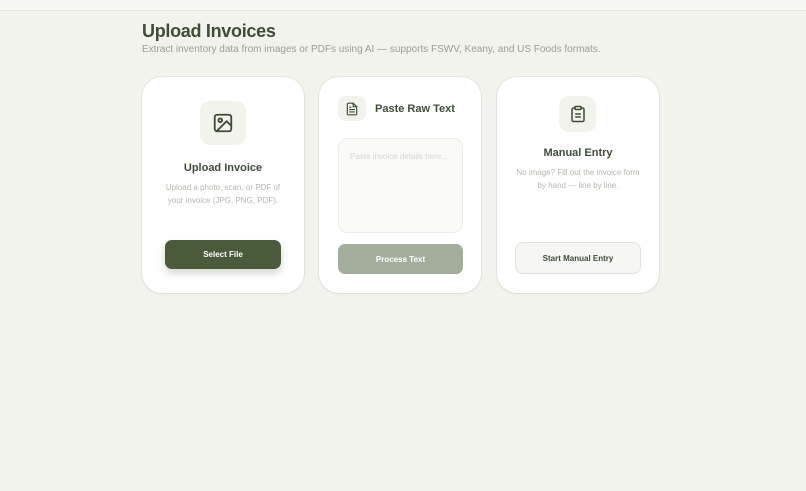 The image size is (806, 491). Describe the element at coordinates (223, 168) in the screenshot. I see `upload-invoice-title: Upload Invoice` at that location.